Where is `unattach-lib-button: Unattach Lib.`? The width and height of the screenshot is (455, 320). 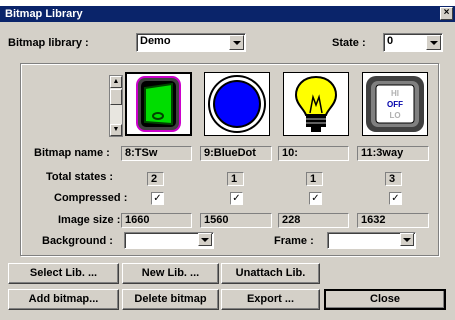
unattach-lib-button: Unattach Lib. is located at coordinates (270, 273).